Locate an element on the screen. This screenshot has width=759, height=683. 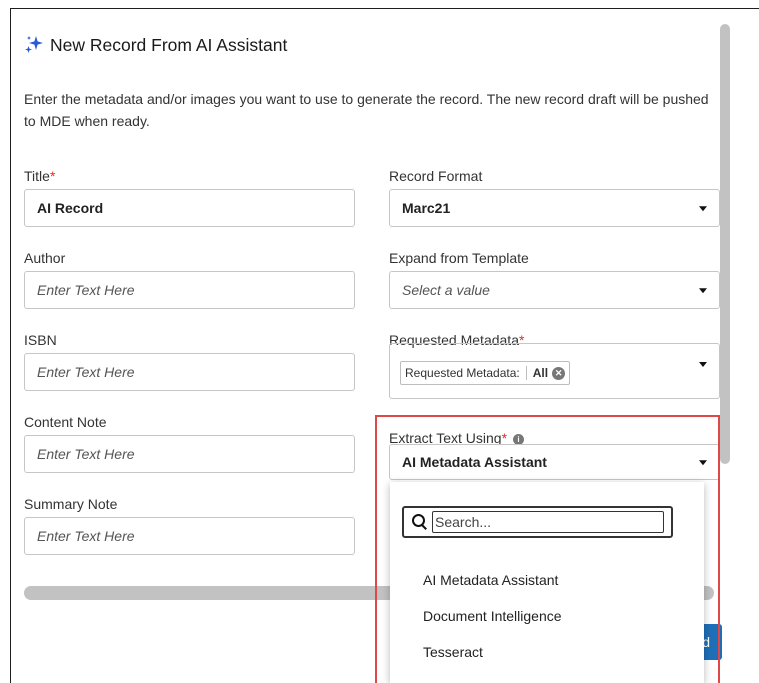
content-note-label: Content Note is located at coordinates (65, 422).